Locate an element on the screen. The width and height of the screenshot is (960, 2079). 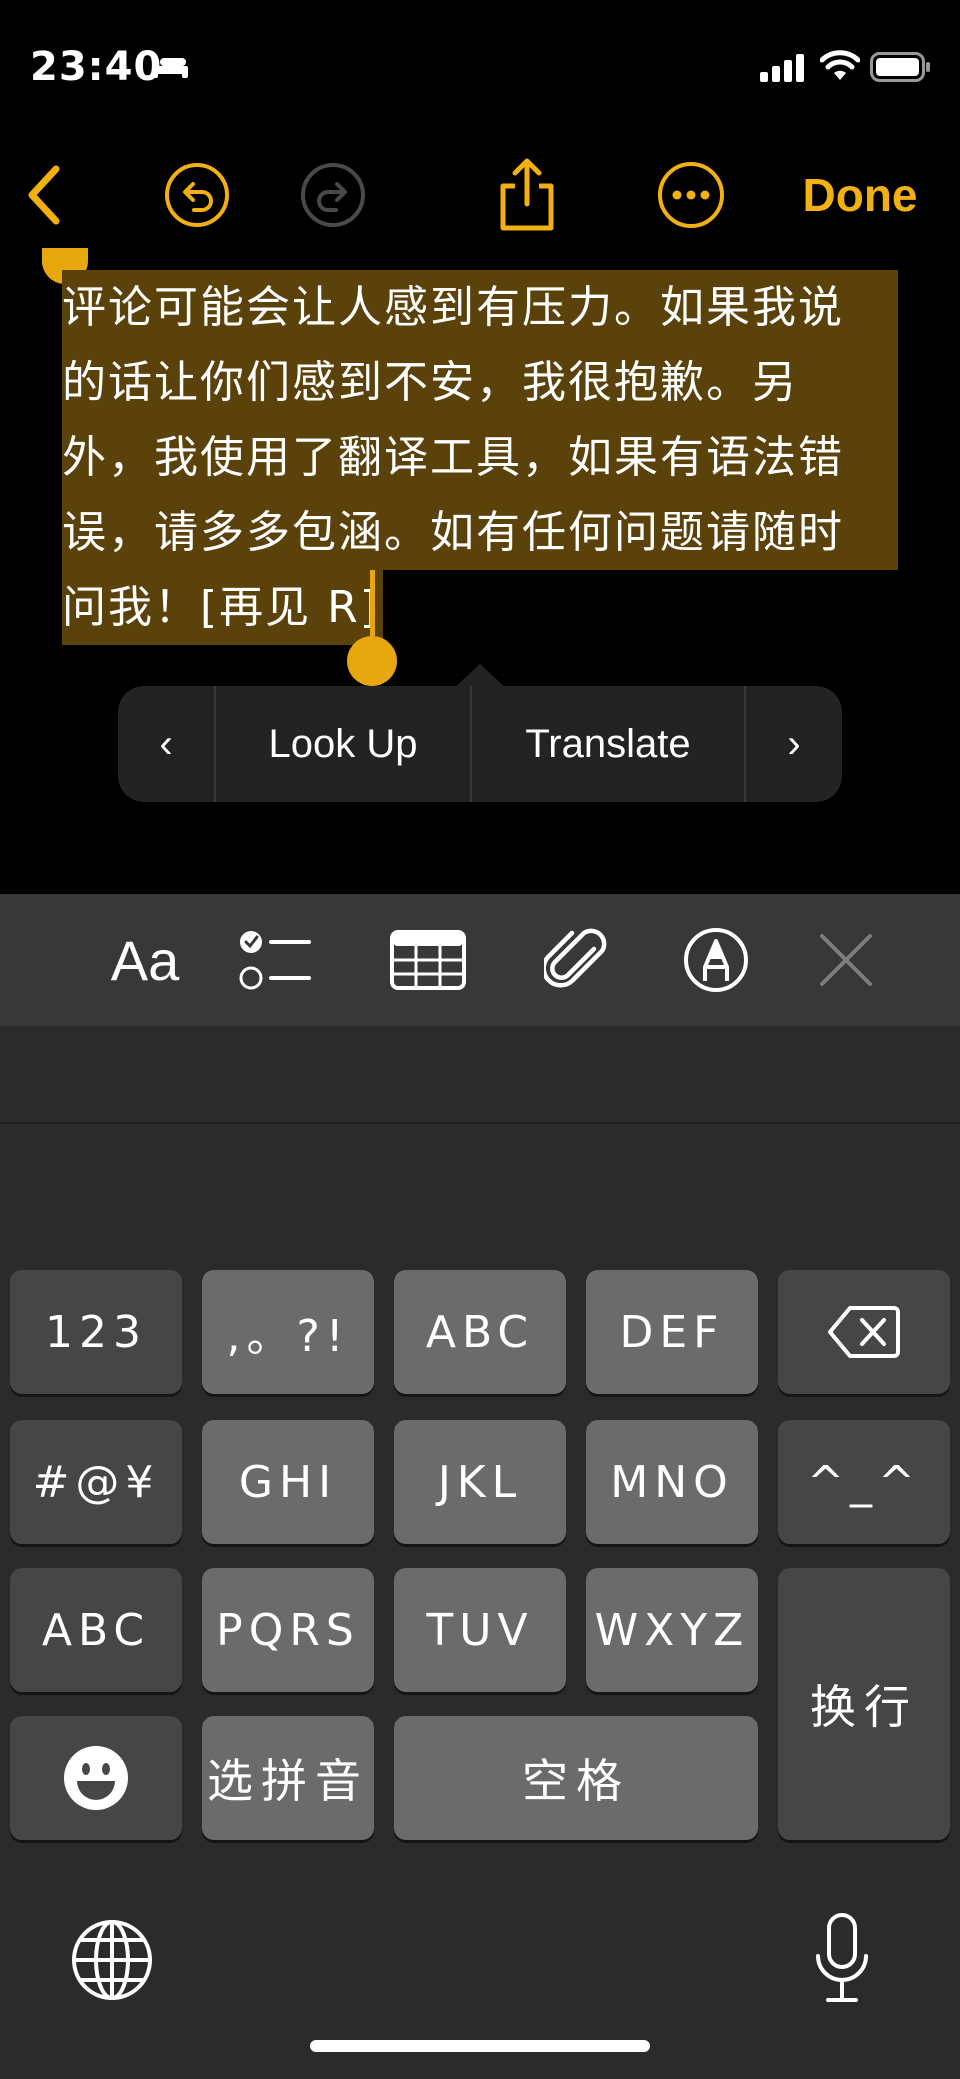
edit-menu: ‹ Look Up Translate › is located at coordinates (480, 744).